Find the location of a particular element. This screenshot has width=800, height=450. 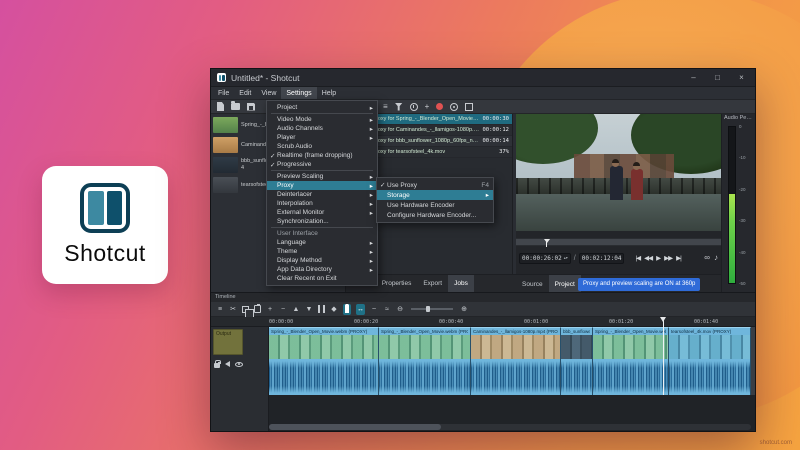

open-file-icon is located at coordinates (235, 105).